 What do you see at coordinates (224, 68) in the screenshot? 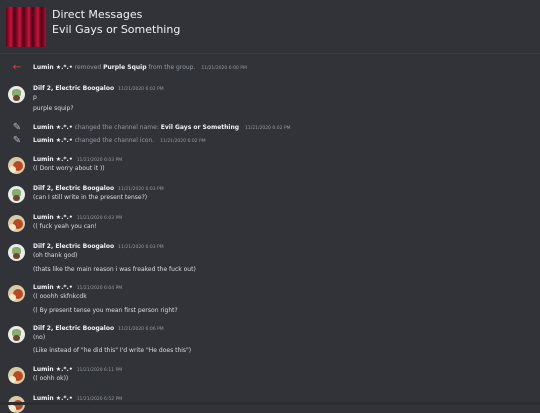
I see `timestamp: 11/21/2020 6:00 PM` at bounding box center [224, 68].